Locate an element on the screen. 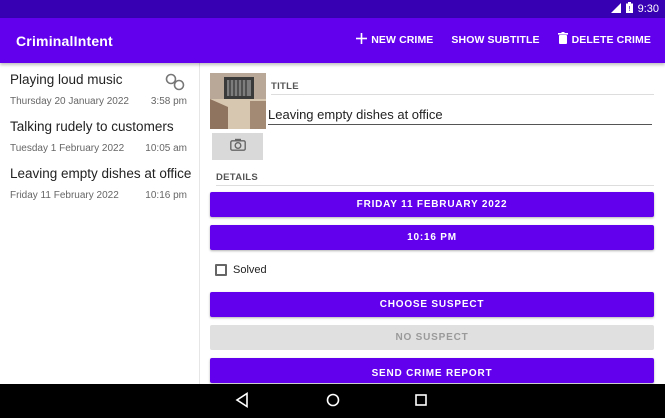  no-suspect-button: NO SUSPECT is located at coordinates (432, 337).